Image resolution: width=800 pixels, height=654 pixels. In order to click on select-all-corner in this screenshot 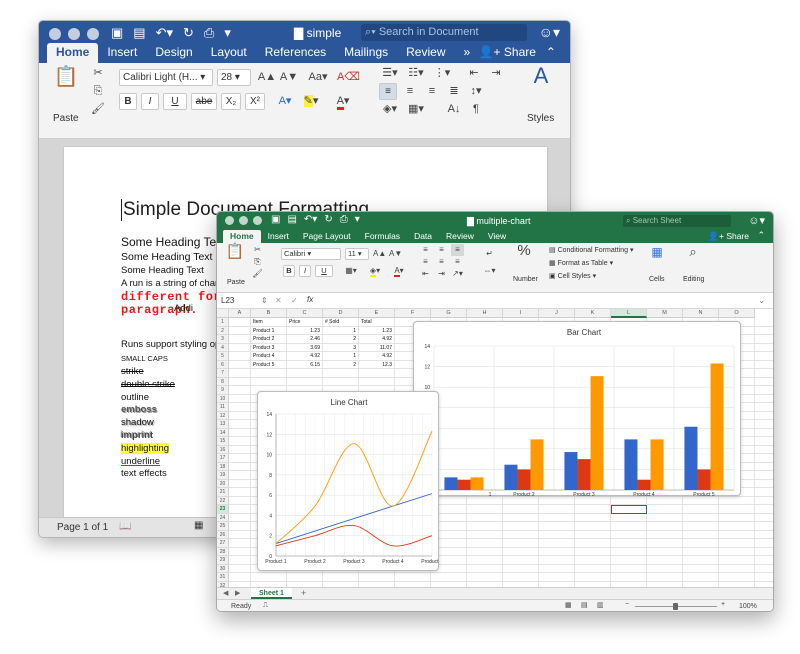, I will do `click(223, 313)`.